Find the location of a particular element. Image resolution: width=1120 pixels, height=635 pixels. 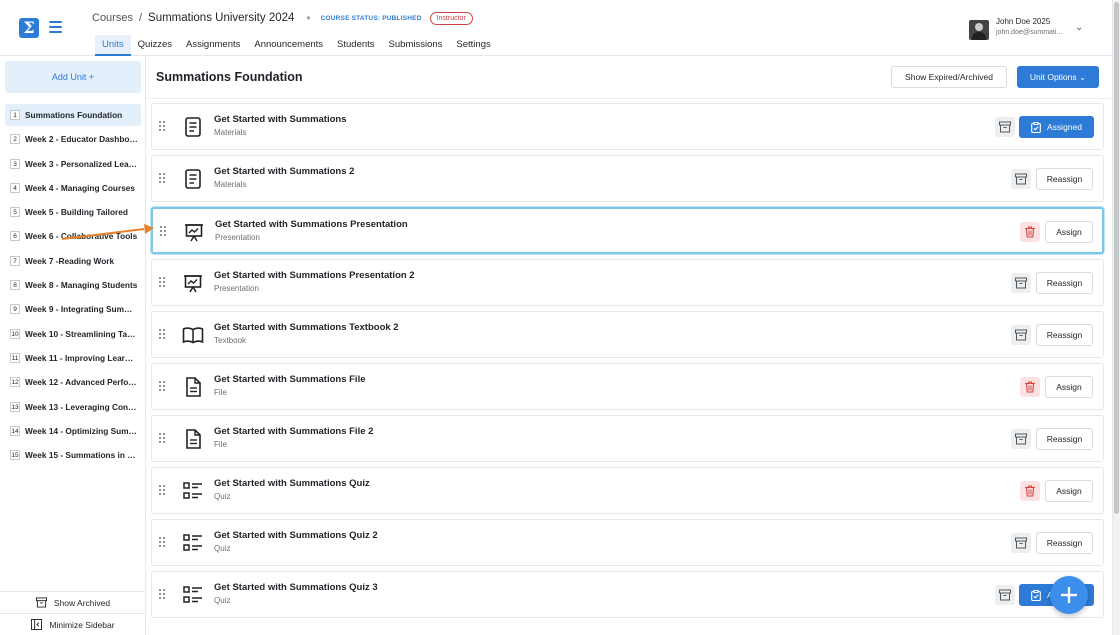

sidebar-item-unit: 1 Summations Foundation is located at coordinates (73, 115).